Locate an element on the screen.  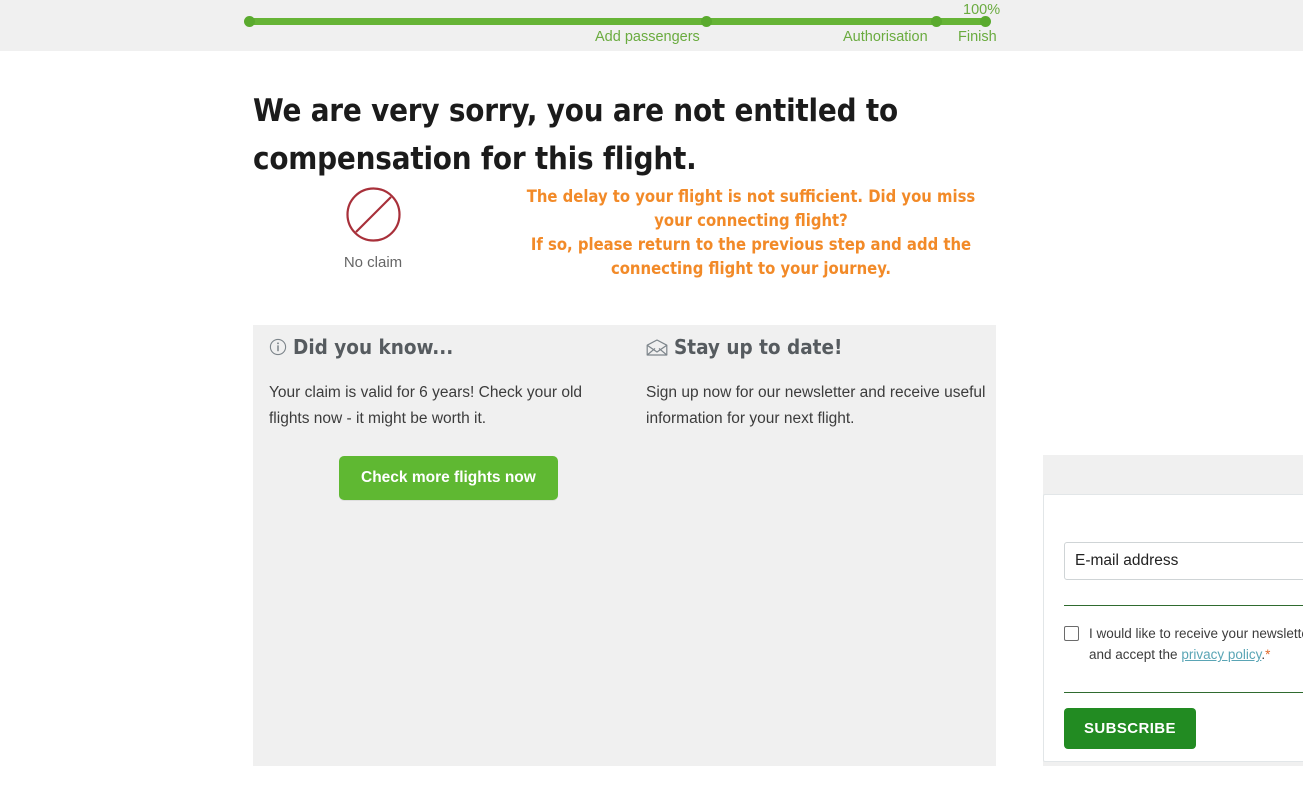
no-claim-block: No claim is located at coordinates (373, 228).